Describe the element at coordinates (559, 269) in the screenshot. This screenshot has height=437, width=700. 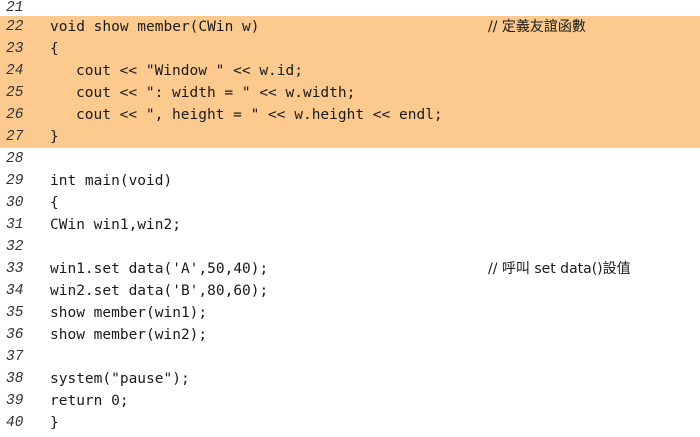
I see `code-comment: // 呼叫 set data()設值` at that location.